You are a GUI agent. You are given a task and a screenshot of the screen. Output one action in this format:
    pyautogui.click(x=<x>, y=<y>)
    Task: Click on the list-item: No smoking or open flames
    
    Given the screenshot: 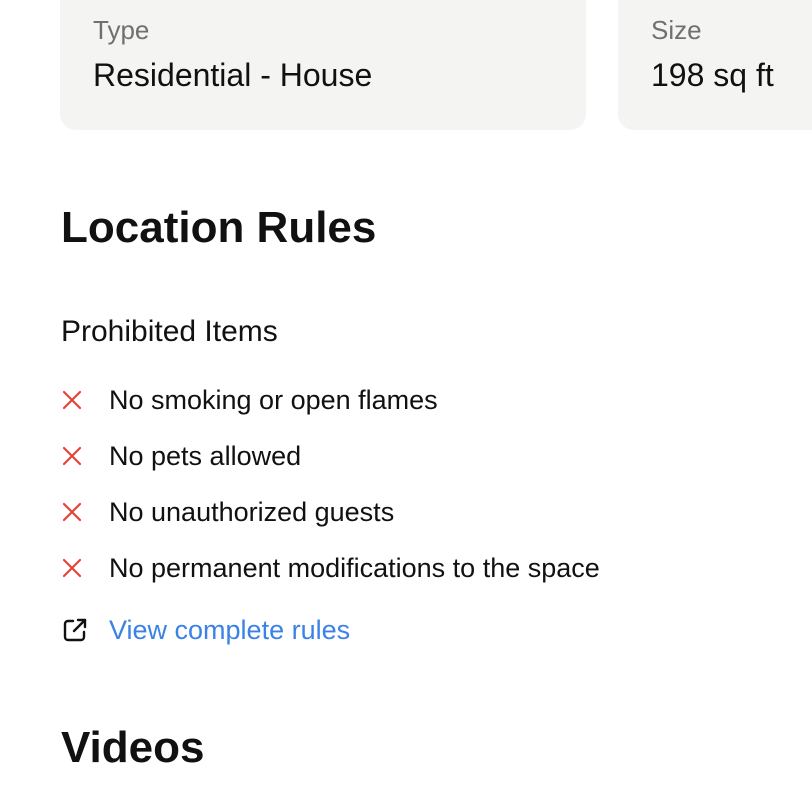 What is the action you would take?
    pyautogui.click(x=330, y=400)
    